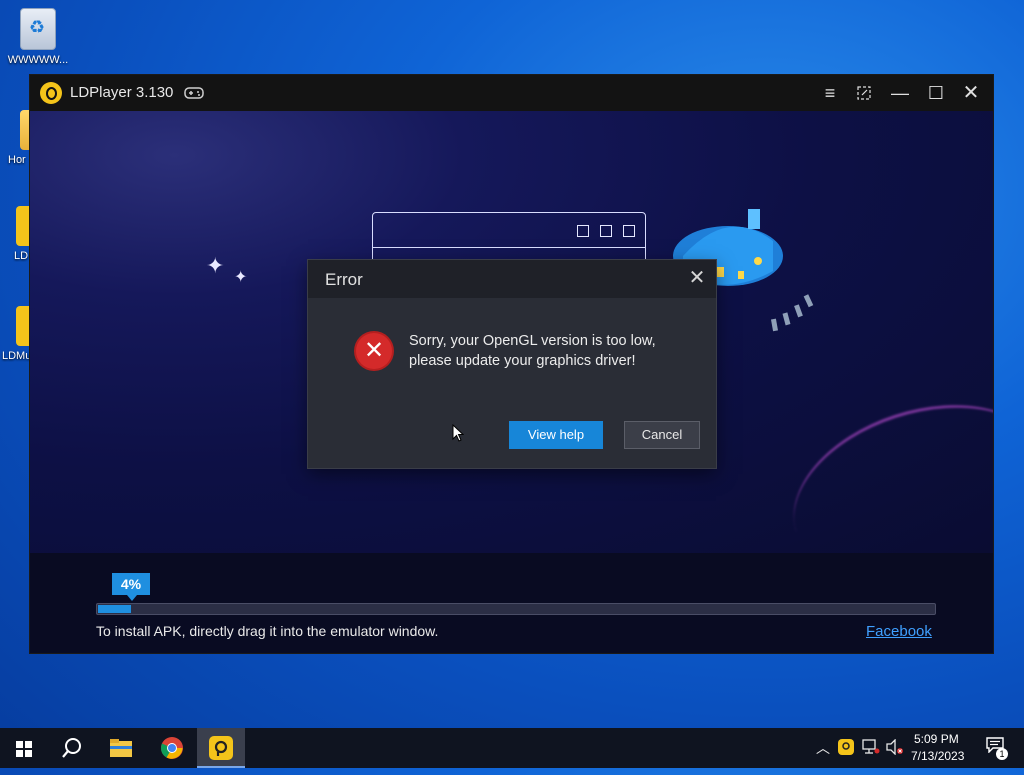  What do you see at coordinates (24, 748) in the screenshot?
I see `windows-start-icon` at bounding box center [24, 748].